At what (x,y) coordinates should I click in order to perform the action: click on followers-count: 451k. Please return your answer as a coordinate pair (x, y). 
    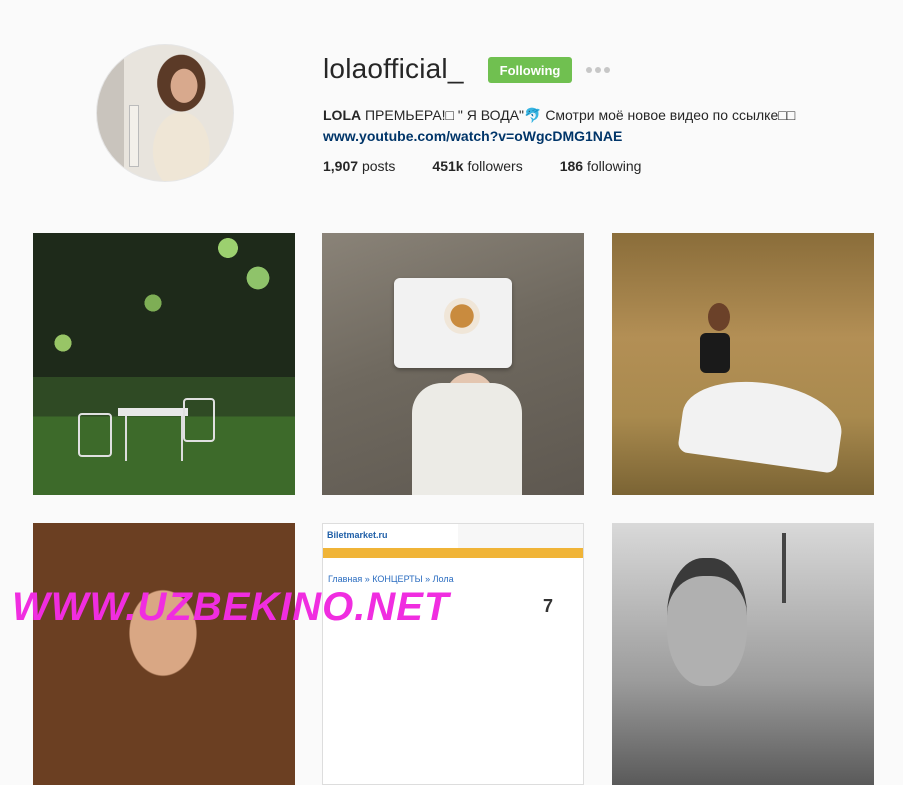
    Looking at the image, I should click on (448, 166).